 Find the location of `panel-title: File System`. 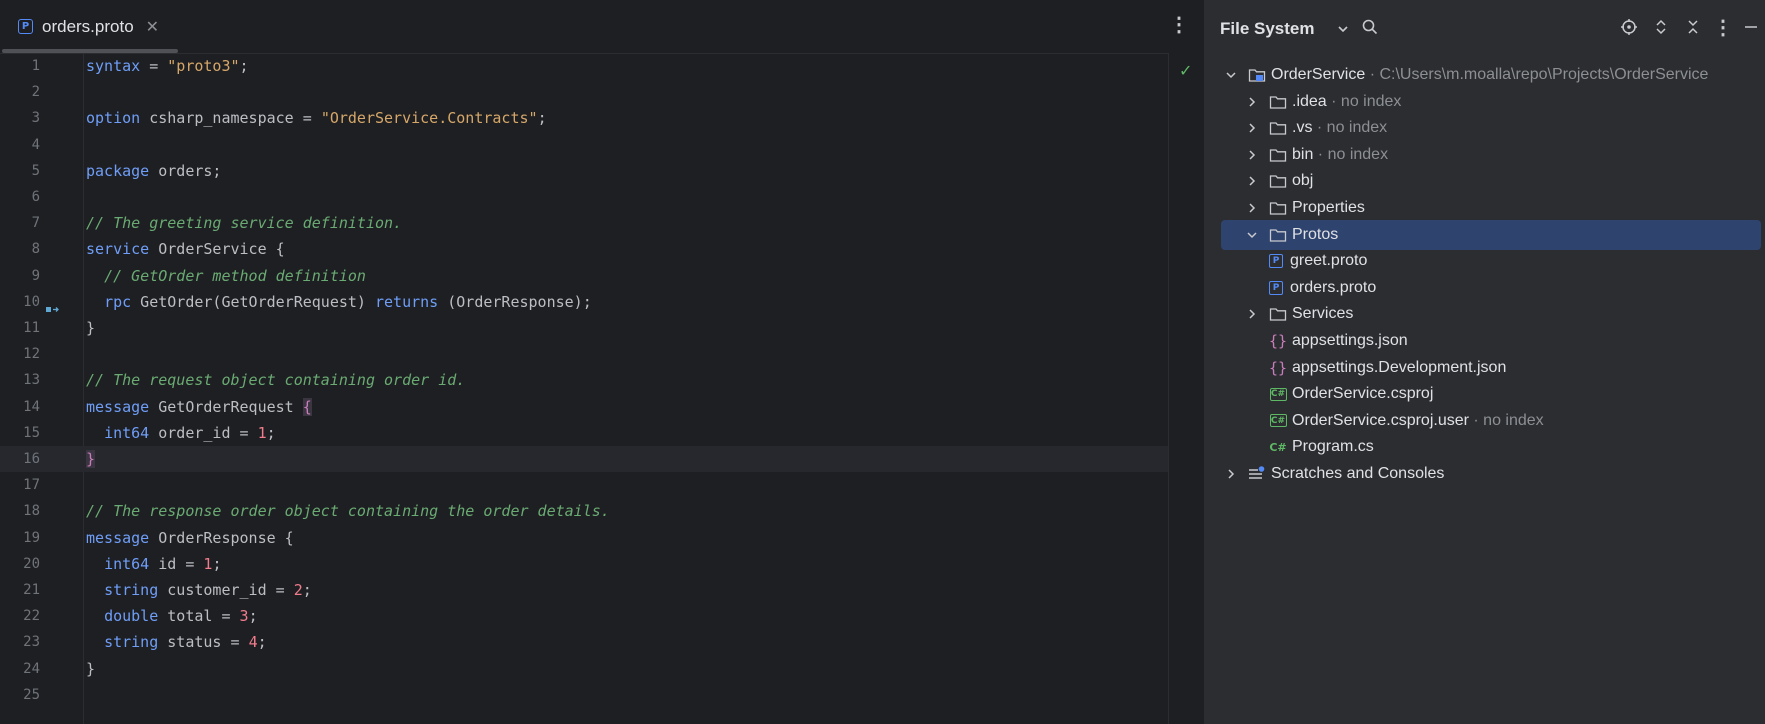

panel-title: File System is located at coordinates (1267, 29).